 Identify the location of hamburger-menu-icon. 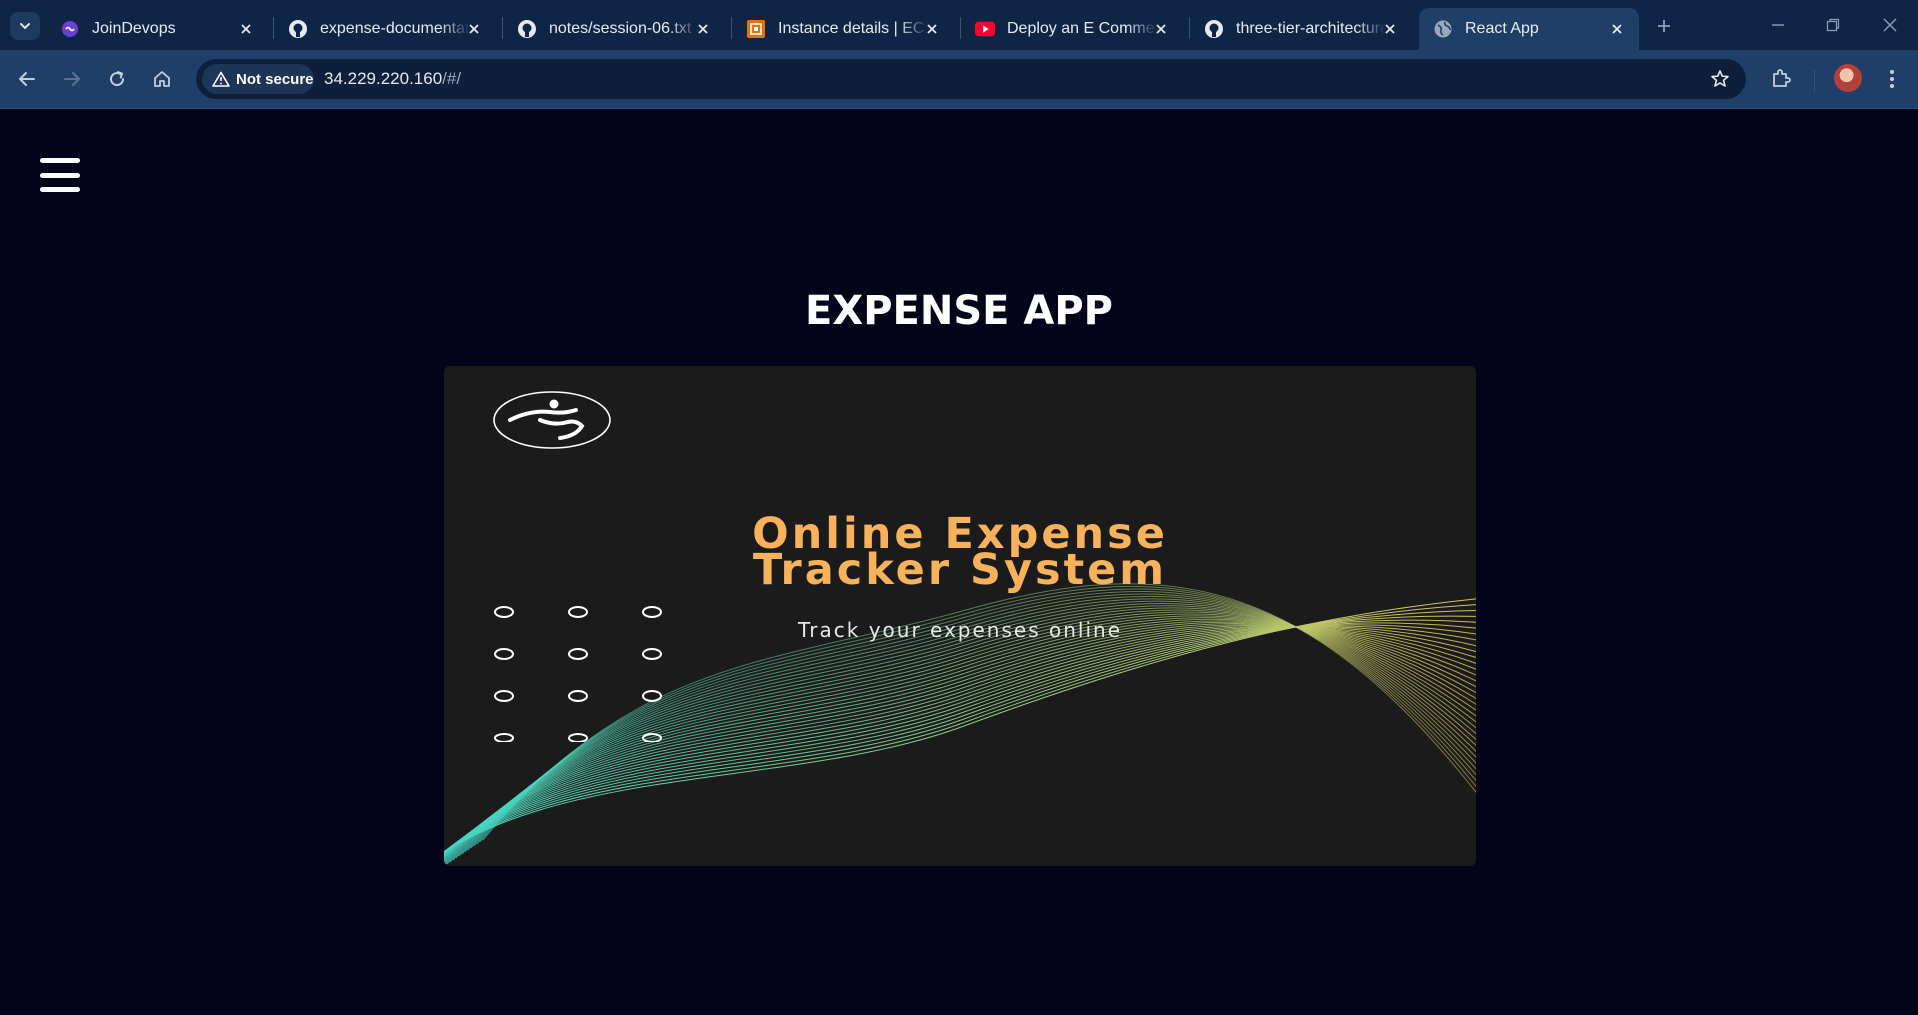
(60, 175).